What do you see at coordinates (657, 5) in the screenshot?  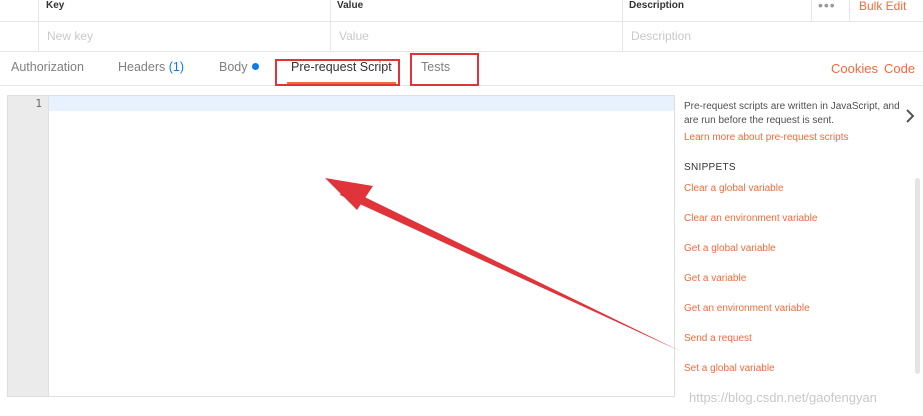 I see `description-column-header: Description` at bounding box center [657, 5].